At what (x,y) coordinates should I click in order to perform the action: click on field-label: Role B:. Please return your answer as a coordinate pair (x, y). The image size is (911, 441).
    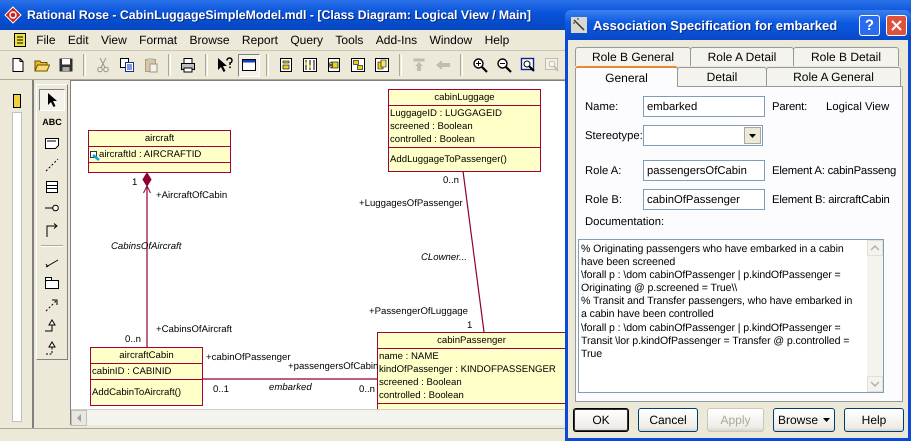
    Looking at the image, I should click on (604, 200).